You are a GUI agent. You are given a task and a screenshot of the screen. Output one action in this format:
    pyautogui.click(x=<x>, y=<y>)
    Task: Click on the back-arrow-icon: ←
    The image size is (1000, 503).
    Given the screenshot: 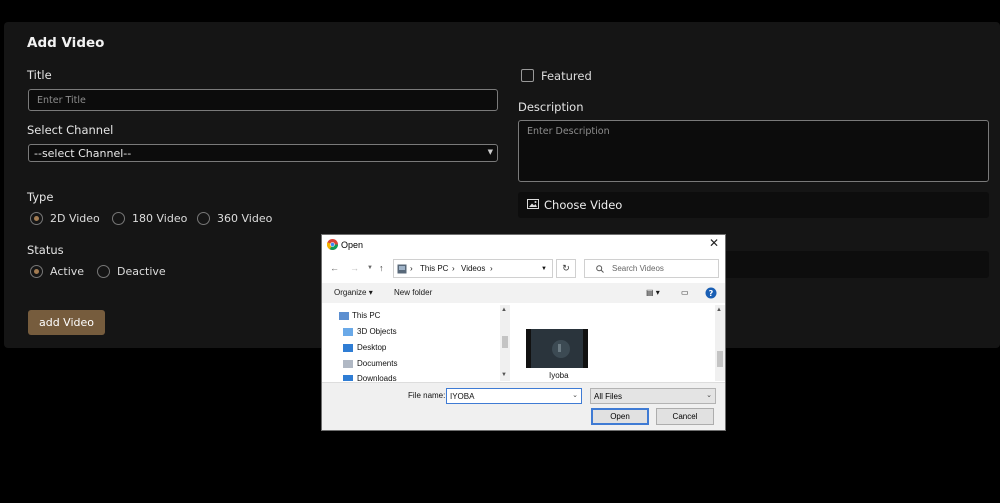 What is the action you would take?
    pyautogui.click(x=334, y=268)
    